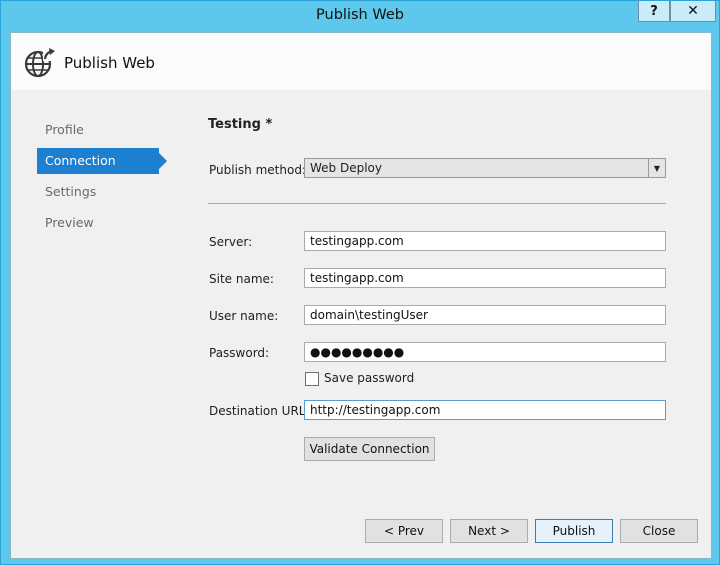 The image size is (720, 565). I want to click on nav-item-preview: Preview, so click(98, 223).